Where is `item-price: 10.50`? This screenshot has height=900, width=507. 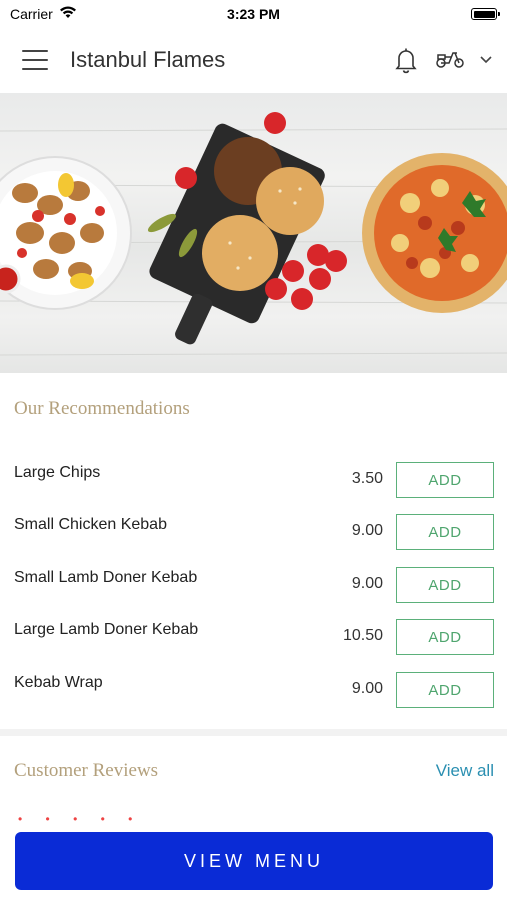
item-price: 10.50 is located at coordinates (362, 635).